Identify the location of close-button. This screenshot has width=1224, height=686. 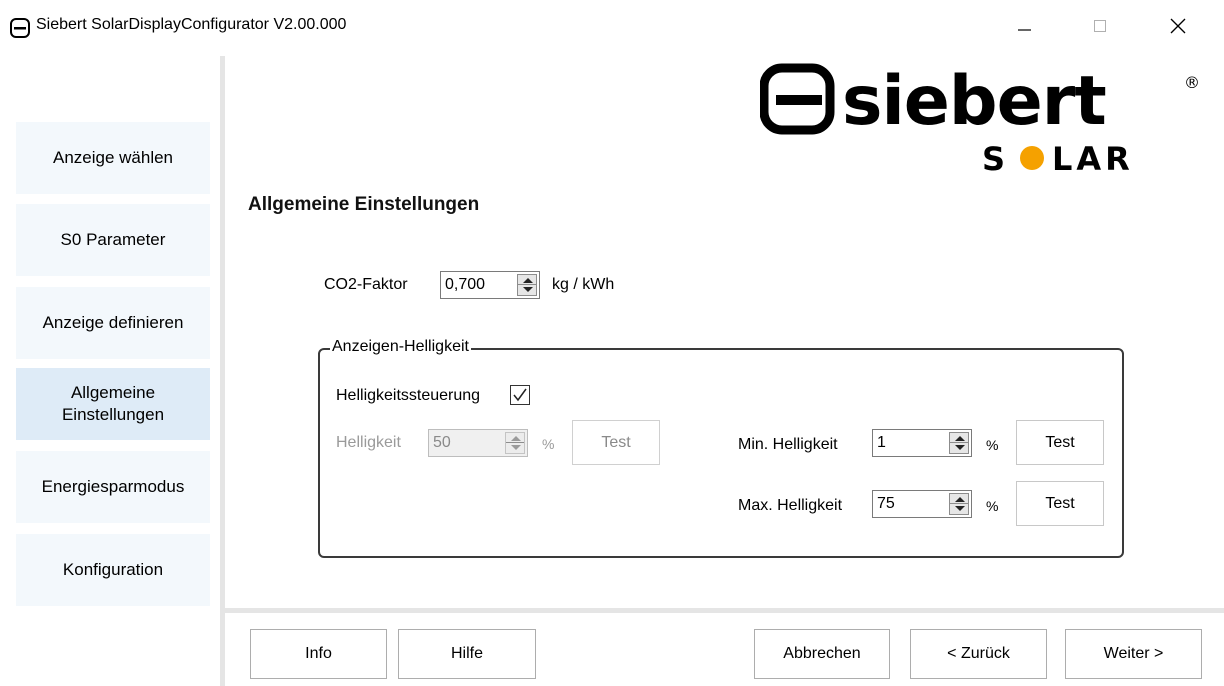
(1178, 28).